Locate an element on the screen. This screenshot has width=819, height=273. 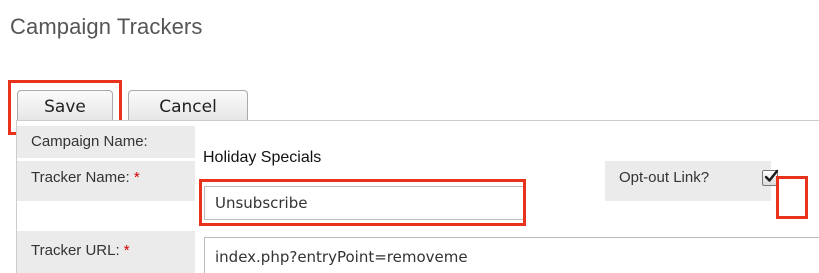
campaign-name-label-cell: Campaign Name: is located at coordinates (106, 142).